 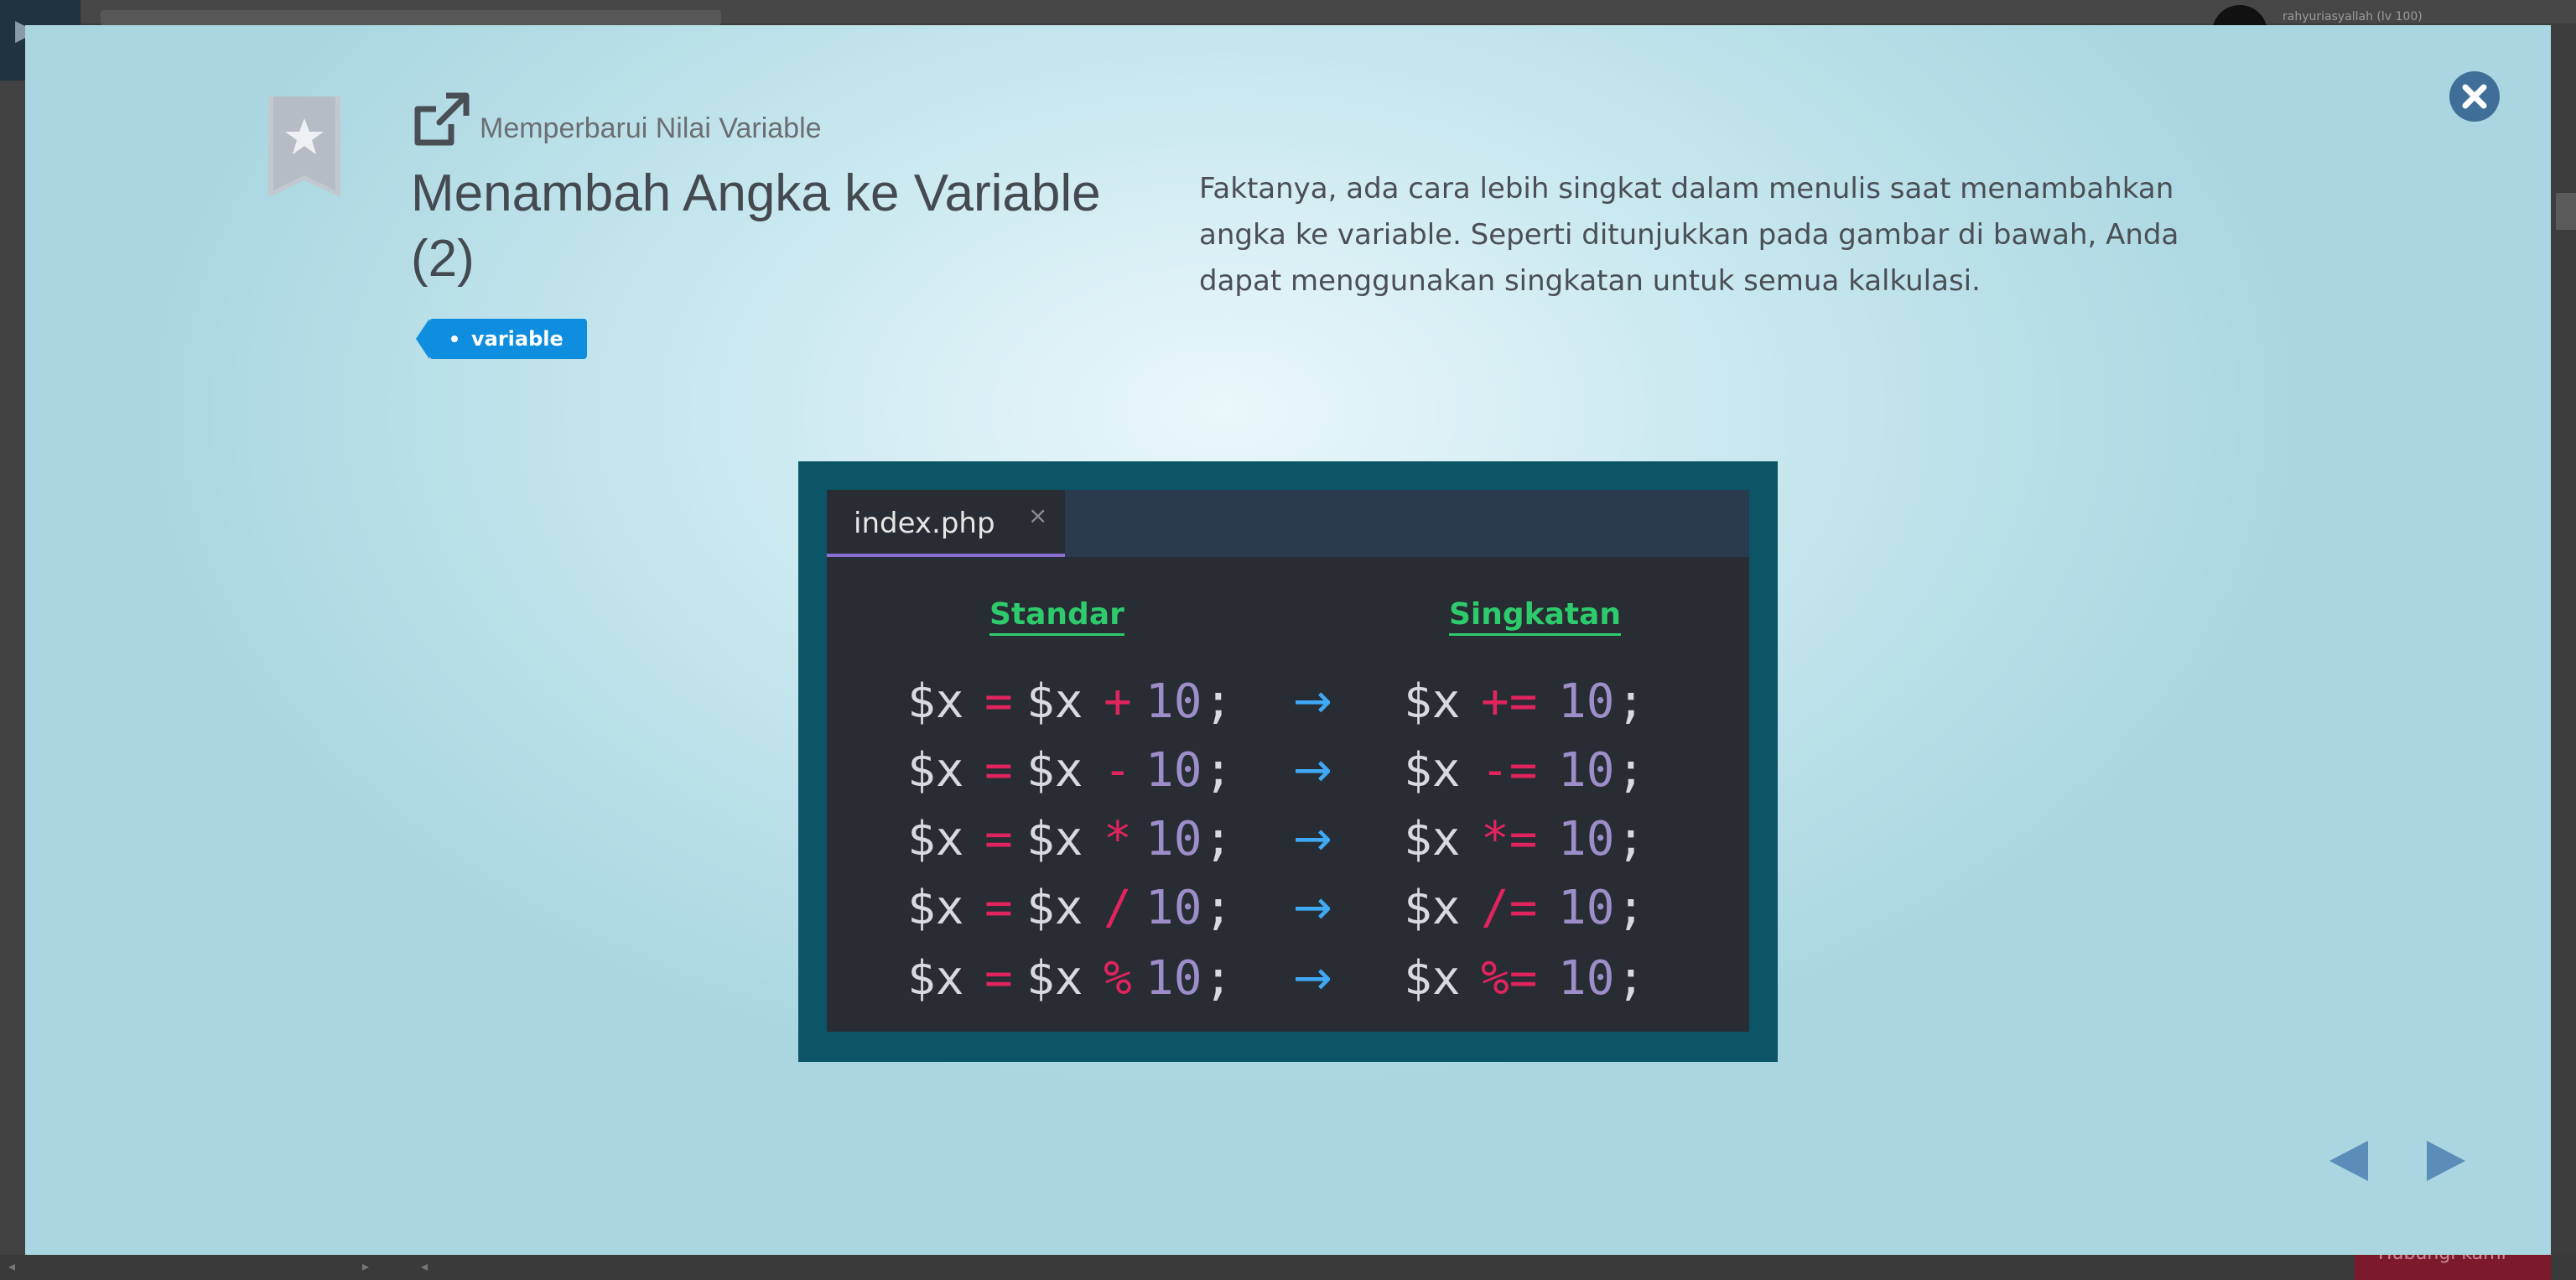 I want to click on editor-tabbar: index.php ×, so click(x=1288, y=523).